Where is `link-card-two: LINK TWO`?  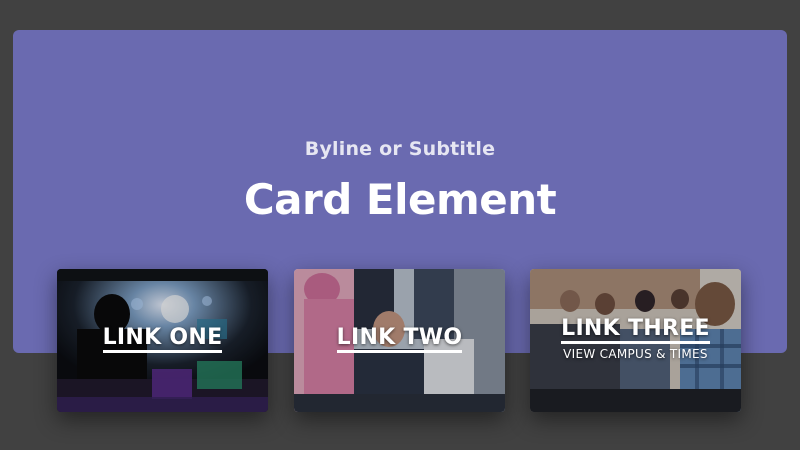
link-card-two: LINK TWO is located at coordinates (399, 340).